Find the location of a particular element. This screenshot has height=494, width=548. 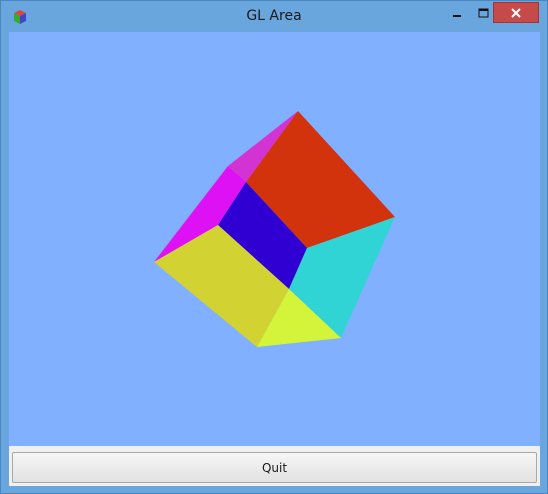

button-bar: Quit is located at coordinates (274, 466).